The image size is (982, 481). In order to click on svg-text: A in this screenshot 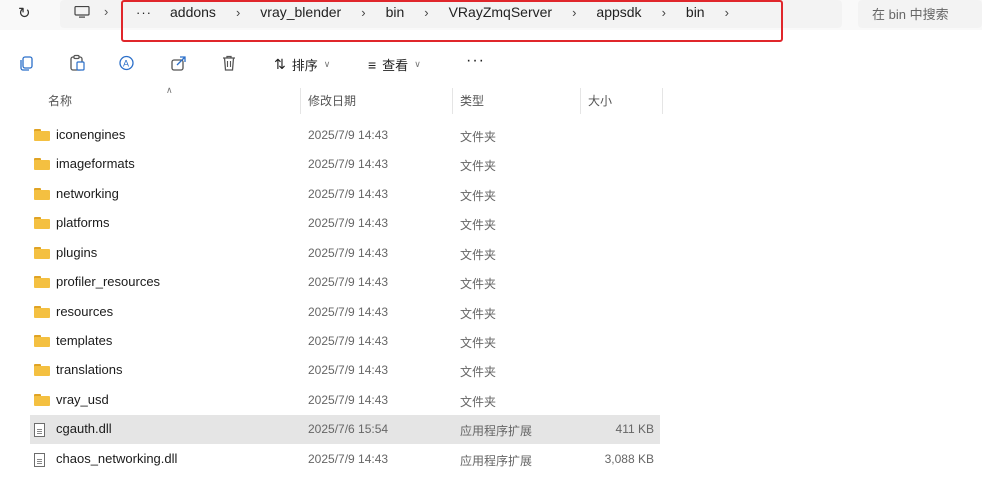, I will do `click(126, 64)`.